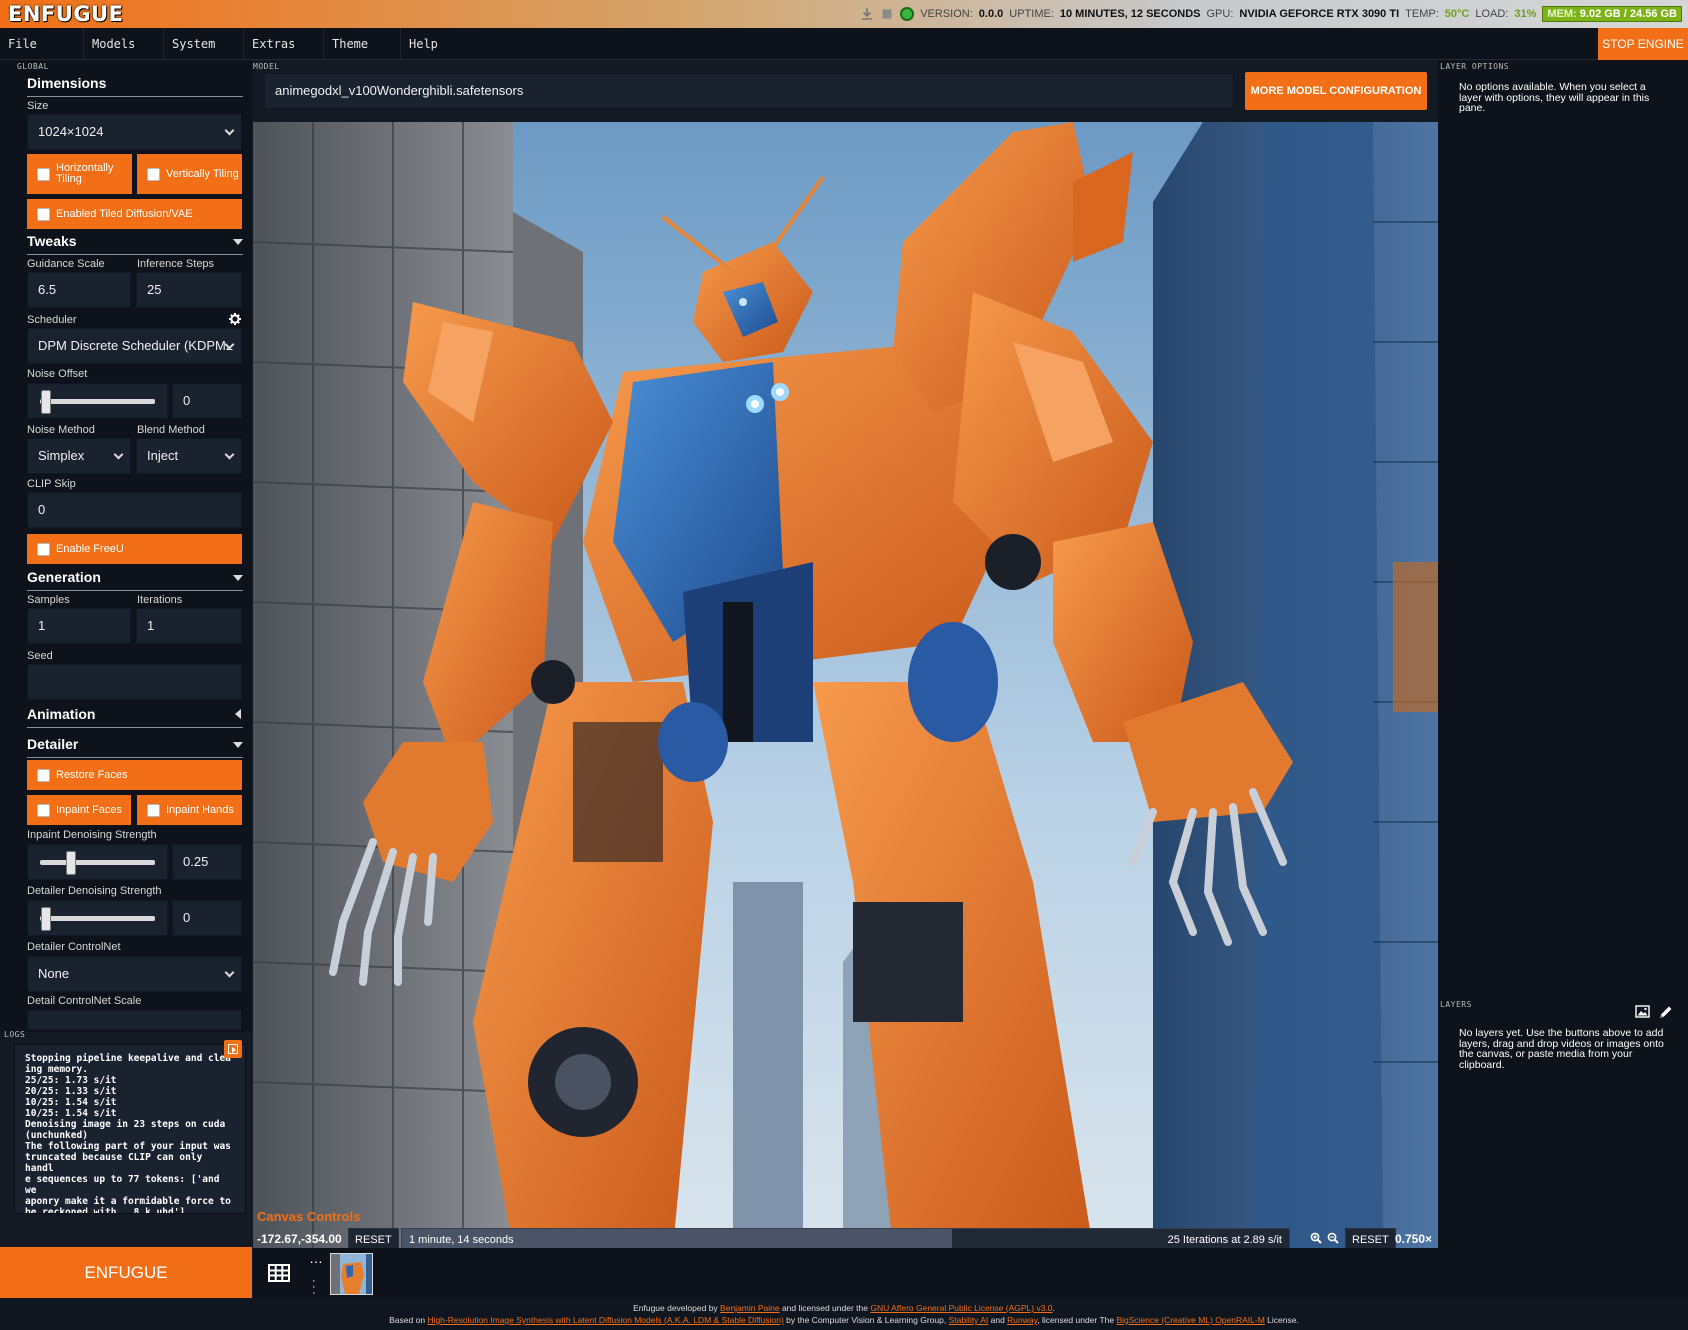  Describe the element at coordinates (284, 44) in the screenshot. I see `menu-extras: Extras` at that location.